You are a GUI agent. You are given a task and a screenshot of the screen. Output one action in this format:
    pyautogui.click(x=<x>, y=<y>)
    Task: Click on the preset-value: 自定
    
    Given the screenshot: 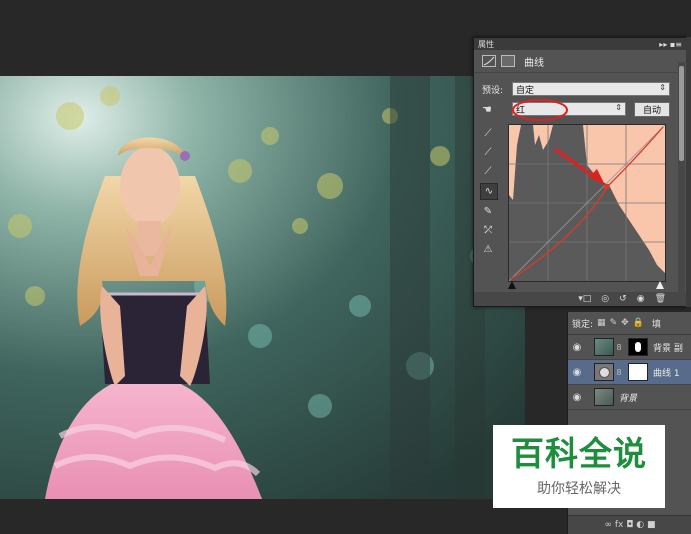 What is the action you would take?
    pyautogui.click(x=525, y=90)
    